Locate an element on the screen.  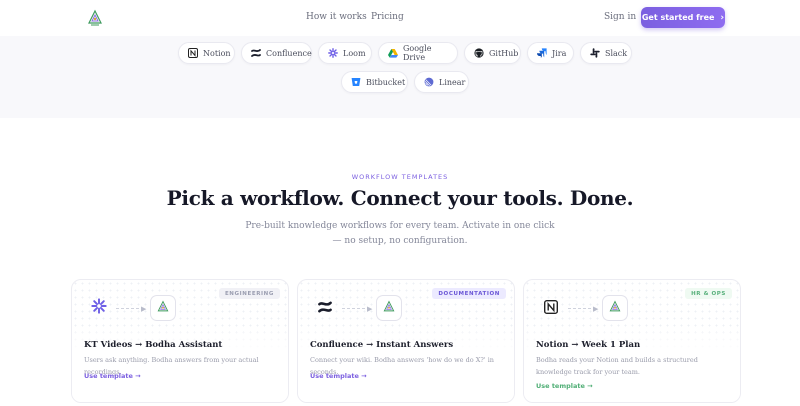
get-started-button: Get started free › is located at coordinates (683, 17).